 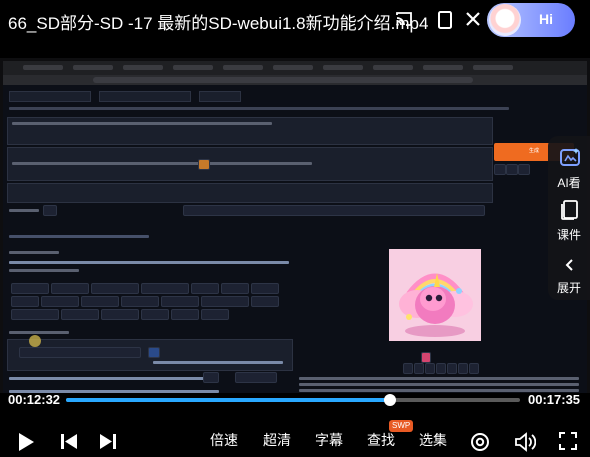 I want to click on rotate-screen-icon, so click(x=445, y=23).